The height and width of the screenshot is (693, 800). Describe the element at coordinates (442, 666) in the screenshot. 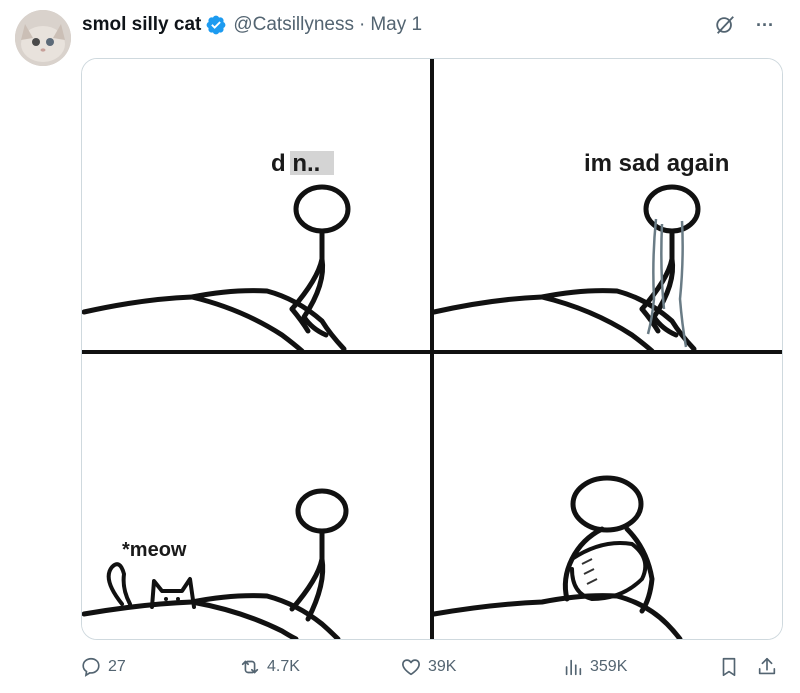

I see `like-count: 39K` at that location.